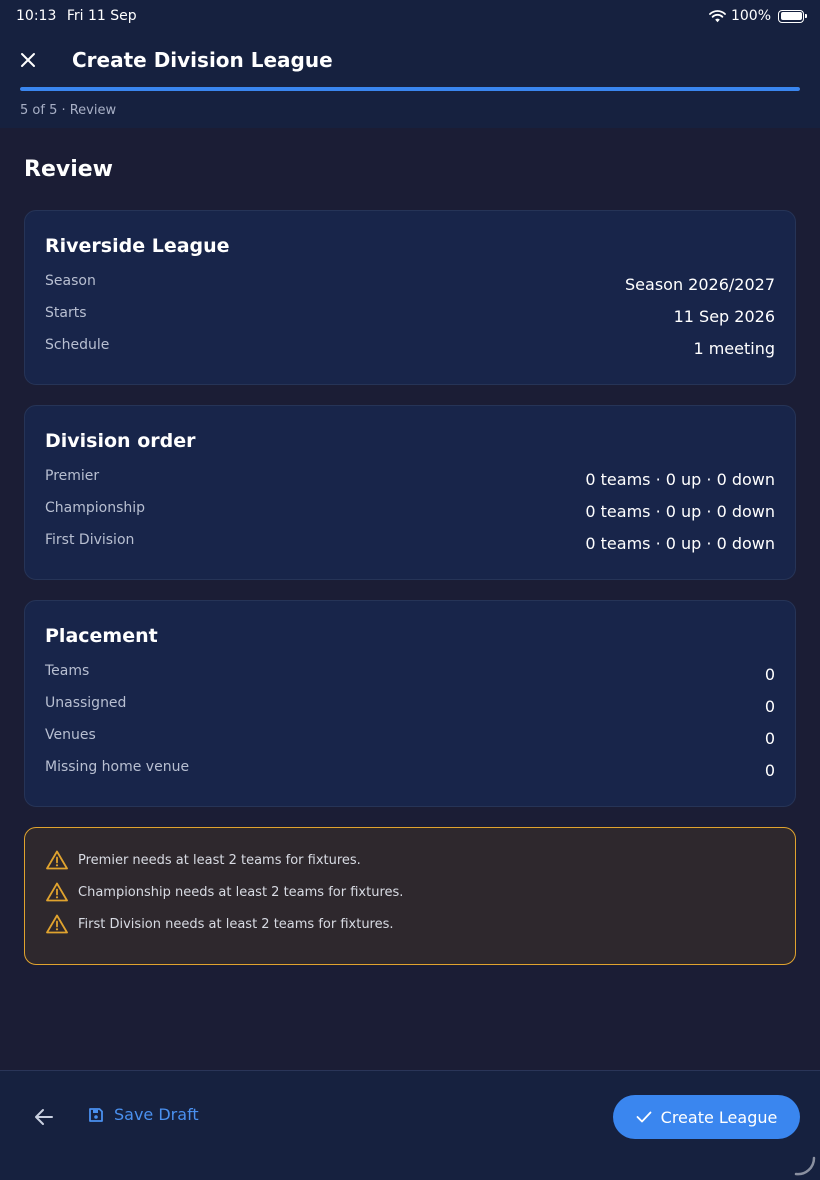  I want to click on row-value: 11 Sep 2026, so click(724, 316).